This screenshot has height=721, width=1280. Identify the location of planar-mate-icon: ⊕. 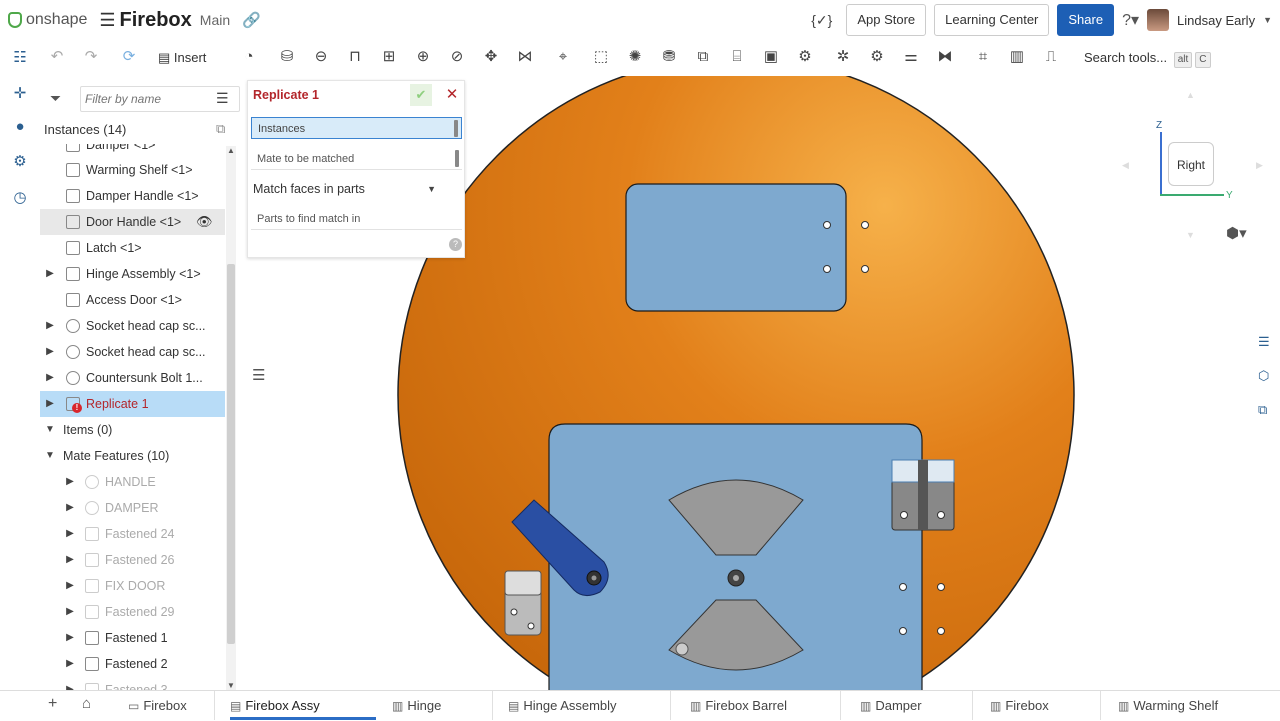
(423, 57).